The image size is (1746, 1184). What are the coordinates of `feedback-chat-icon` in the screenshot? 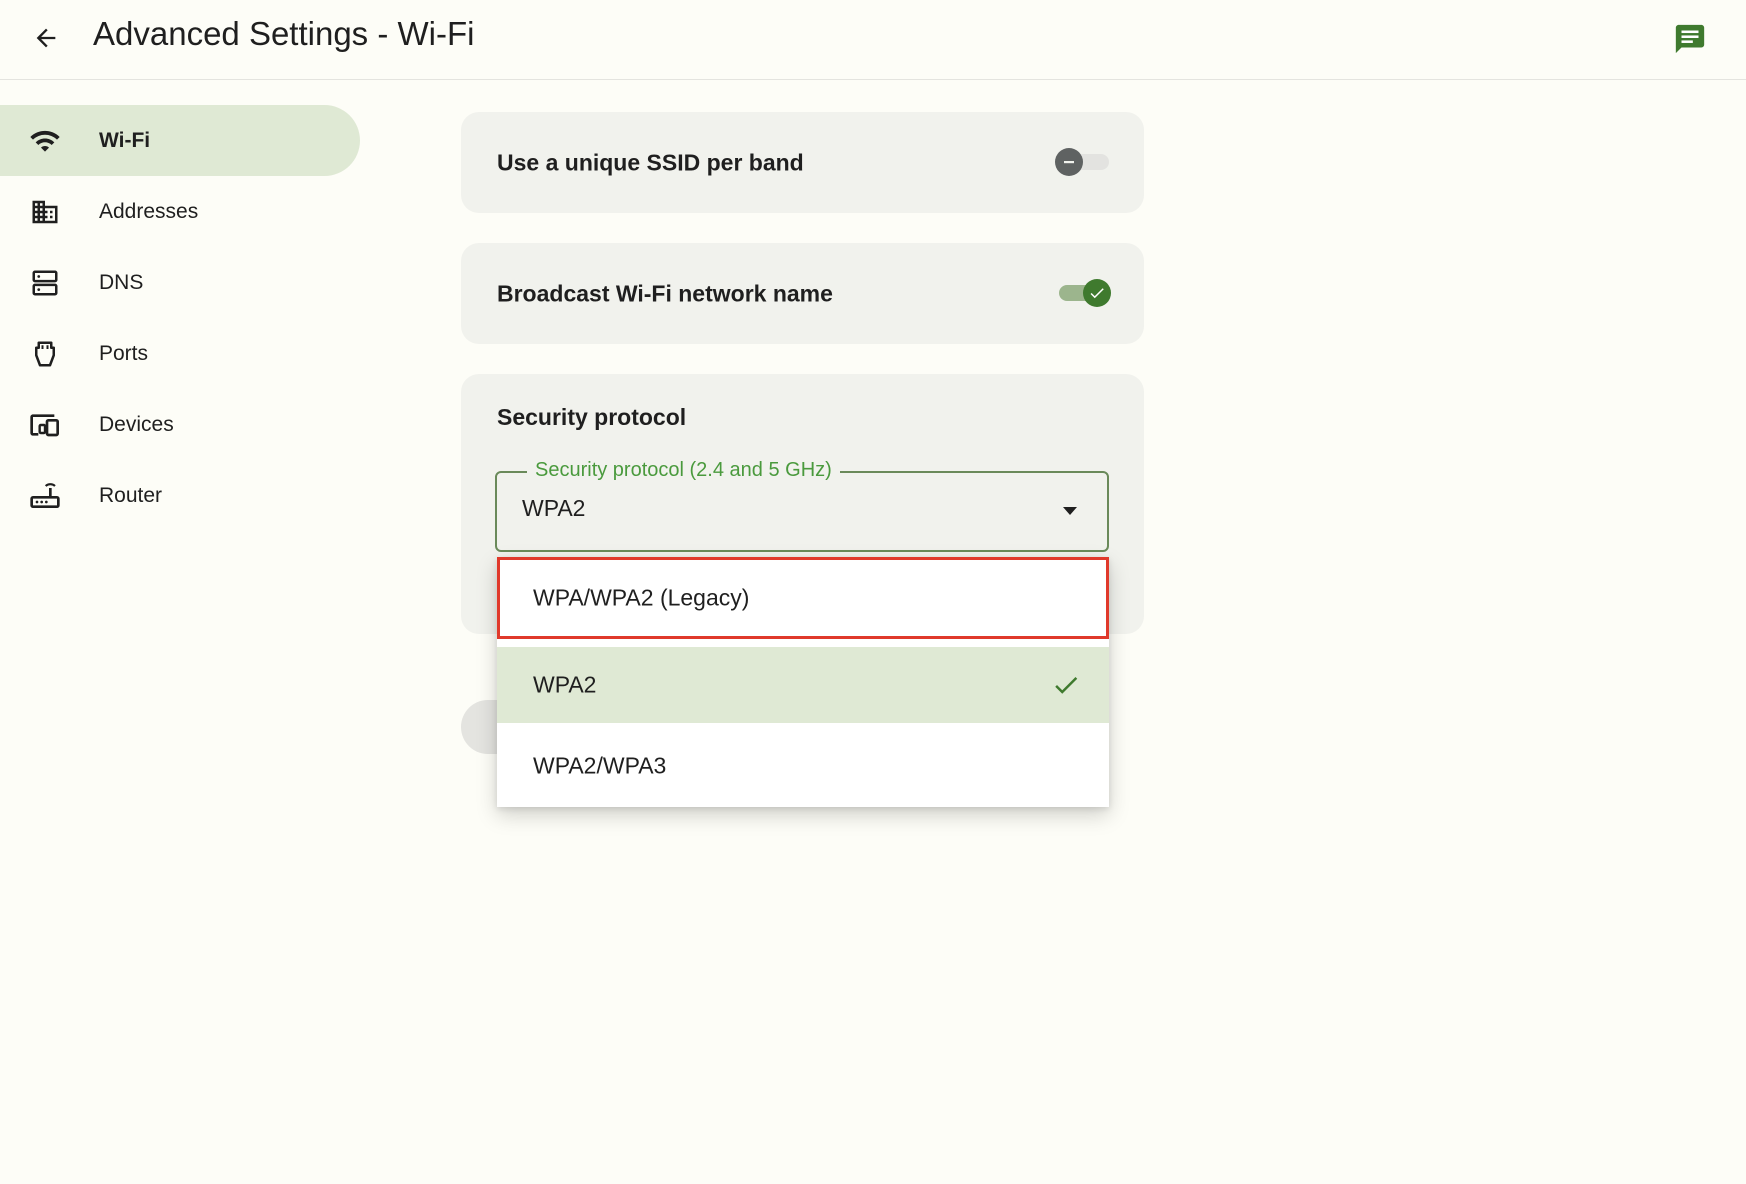 It's located at (1690, 39).